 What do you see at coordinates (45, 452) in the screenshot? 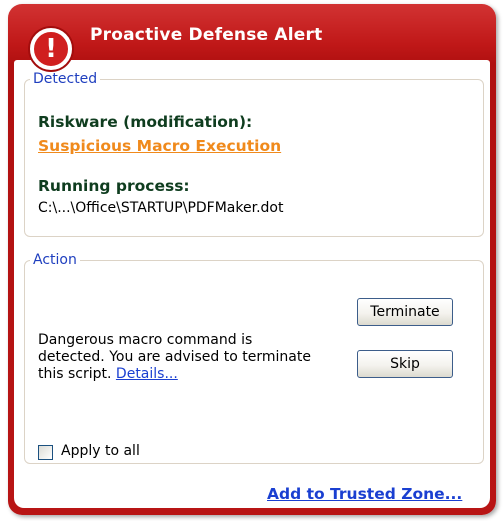
I see `apply-to-all-checkbox` at bounding box center [45, 452].